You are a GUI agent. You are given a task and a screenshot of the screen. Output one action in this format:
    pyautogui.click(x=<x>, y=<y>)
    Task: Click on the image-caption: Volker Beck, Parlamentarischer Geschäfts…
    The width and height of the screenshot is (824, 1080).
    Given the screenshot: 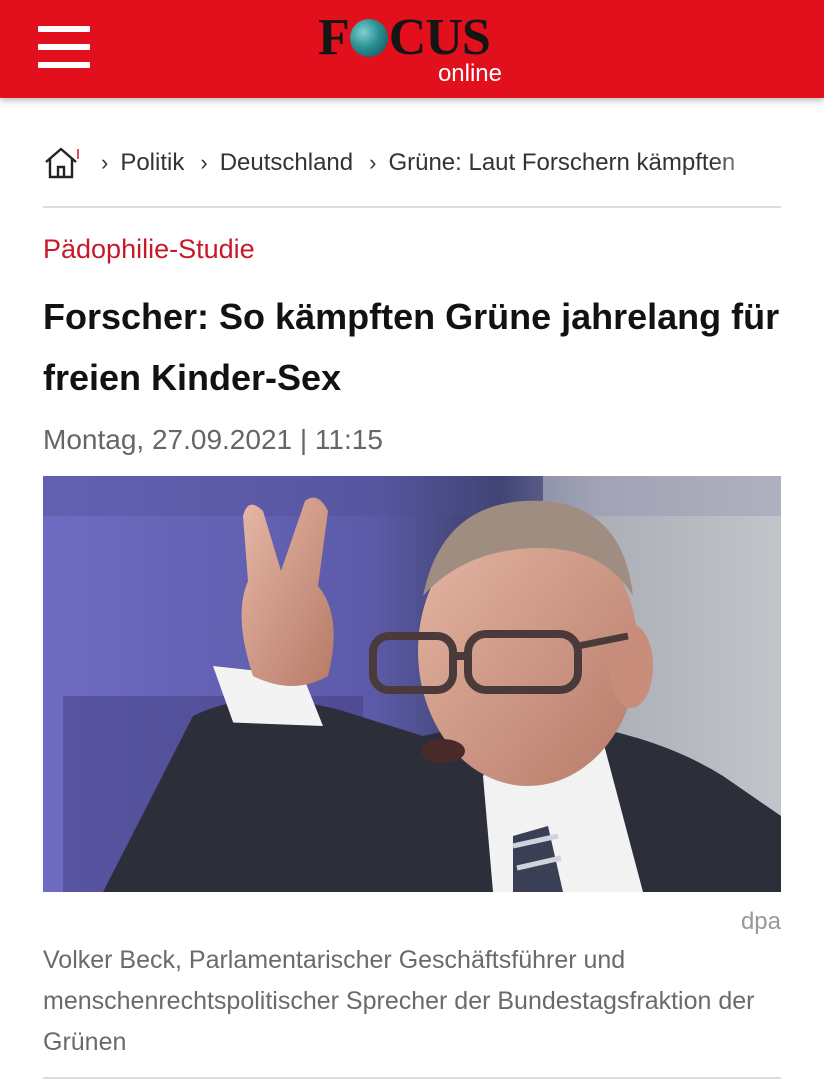 What is the action you would take?
    pyautogui.click(x=399, y=1001)
    